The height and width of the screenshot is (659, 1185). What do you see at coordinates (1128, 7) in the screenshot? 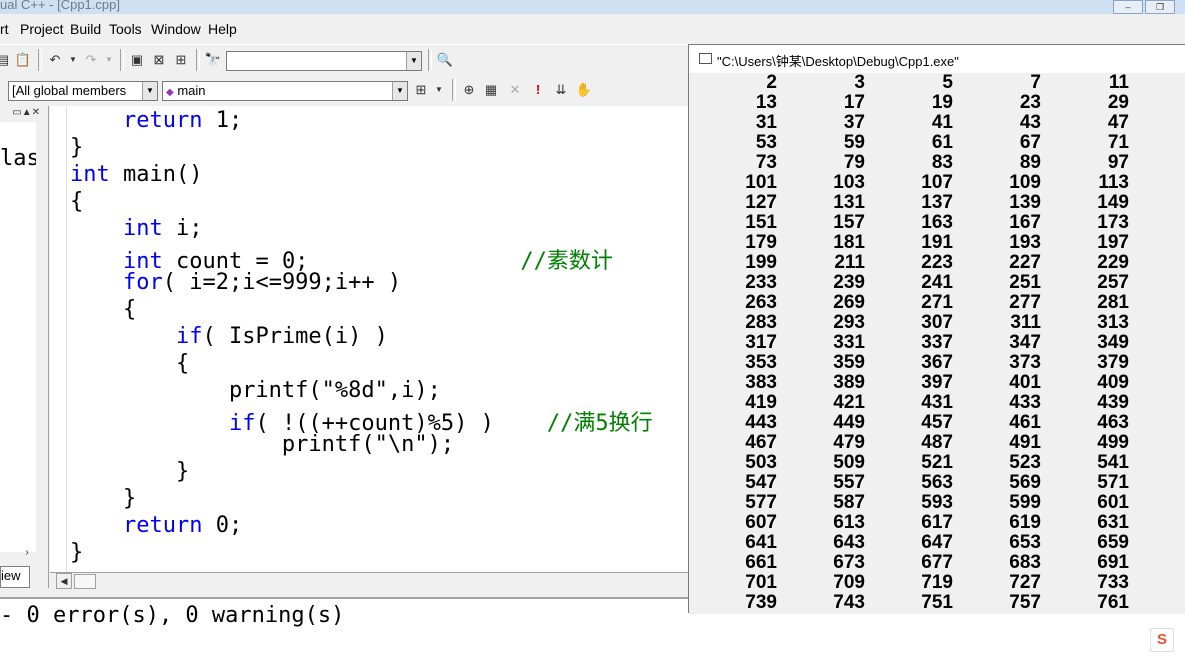
I see `minimize-button: –` at bounding box center [1128, 7].